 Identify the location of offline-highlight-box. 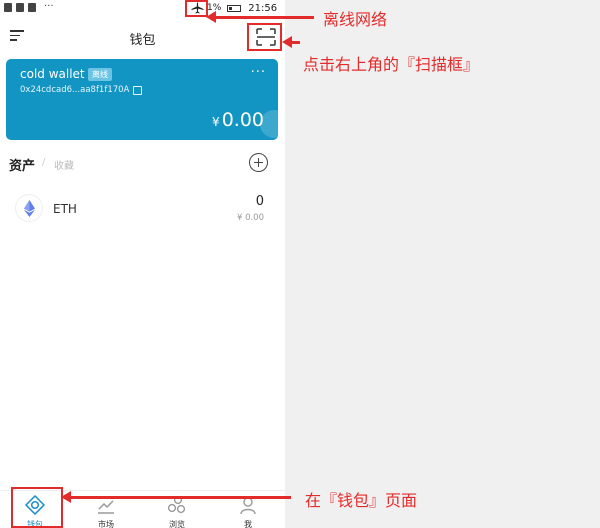
(196, 8).